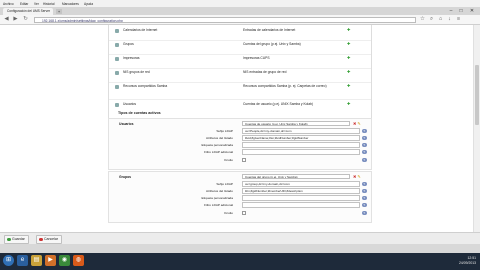  Describe the element at coordinates (139, 113) in the screenshot. I see `section-title: Tipos de cuentas activos` at that location.